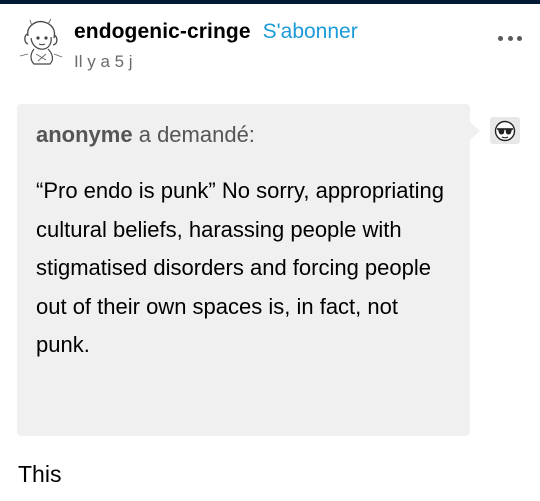 This screenshot has width=540, height=501. I want to click on follow-button: S'abonner, so click(310, 32).